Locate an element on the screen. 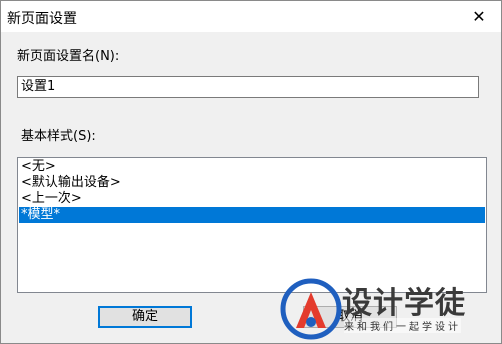  list-item: <无> is located at coordinates (252, 167).